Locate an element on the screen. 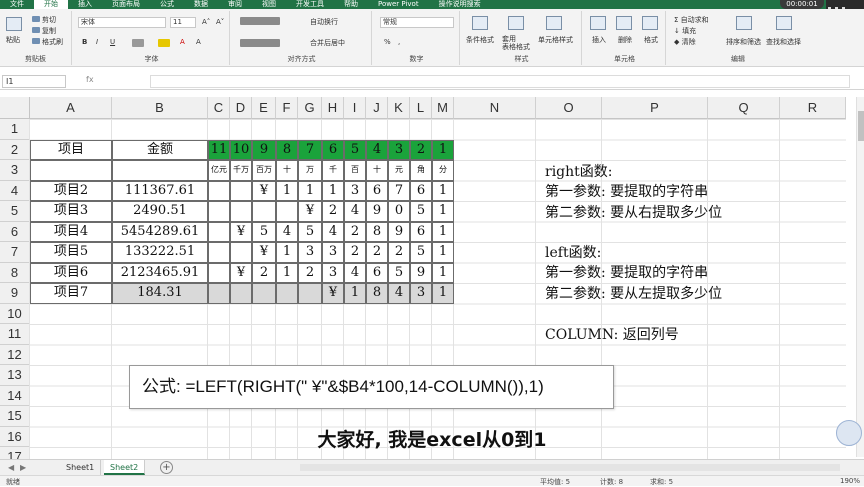  row-header: 12 is located at coordinates (15, 354).